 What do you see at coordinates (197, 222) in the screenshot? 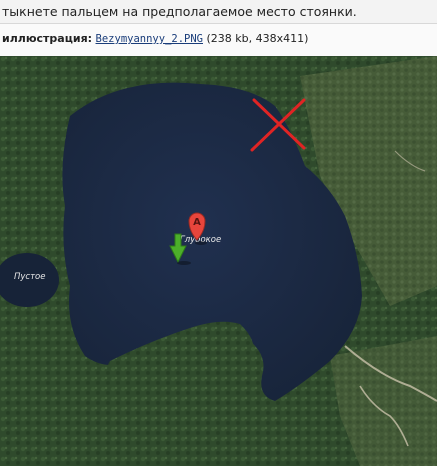
I see `marker-letter: A` at bounding box center [197, 222].